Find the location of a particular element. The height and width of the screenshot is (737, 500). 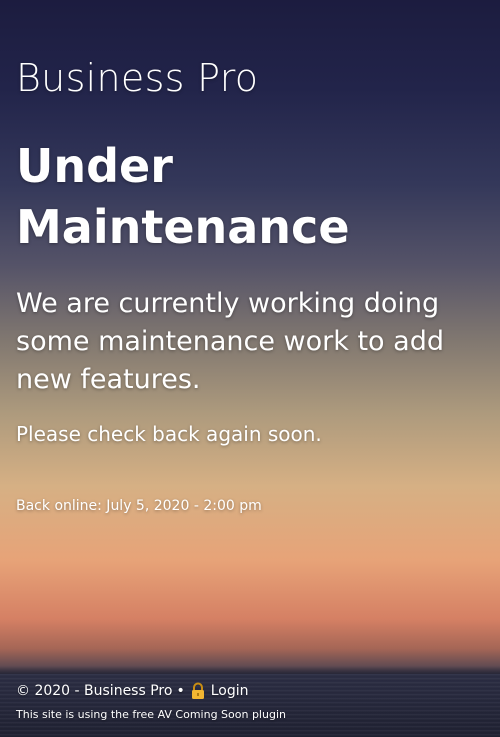

back-online-date: Back online: July 5, 2020 - 2:00 pm is located at coordinates (139, 506).